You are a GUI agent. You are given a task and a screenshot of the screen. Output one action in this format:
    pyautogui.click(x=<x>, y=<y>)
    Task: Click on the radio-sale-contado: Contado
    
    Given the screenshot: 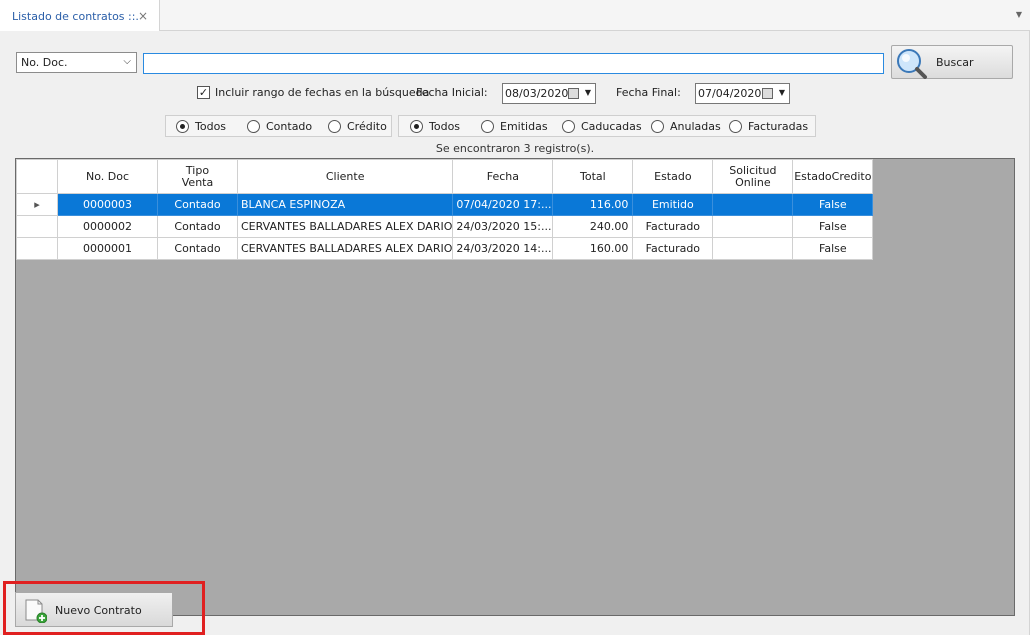 What is the action you would take?
    pyautogui.click(x=279, y=126)
    